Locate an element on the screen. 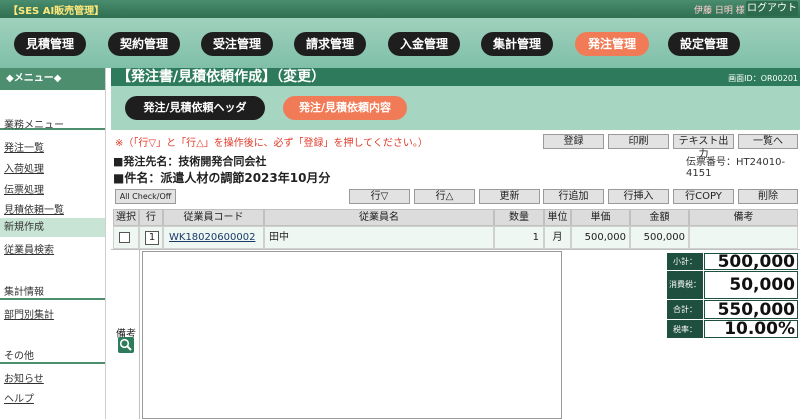 The width and height of the screenshot is (800, 419). sidebar-item-dept-summary: 部門別集計 is located at coordinates (29, 313).